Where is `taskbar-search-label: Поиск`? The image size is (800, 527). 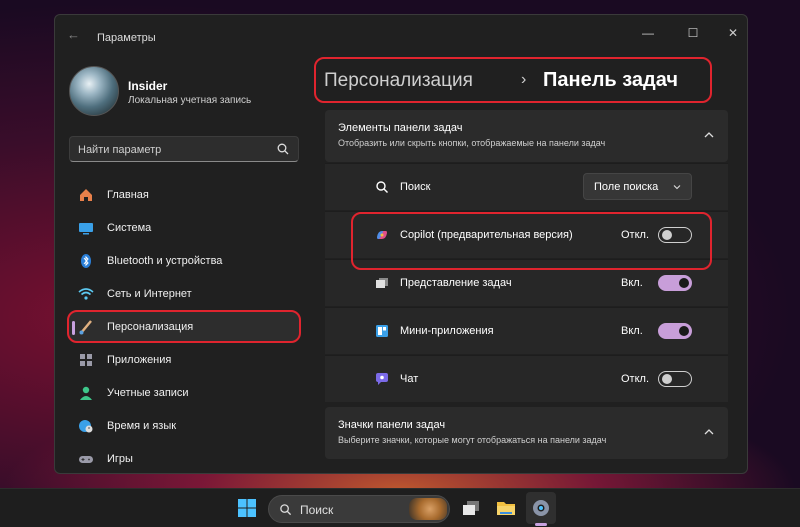
taskbar-search-label: Поиск is located at coordinates (317, 510).